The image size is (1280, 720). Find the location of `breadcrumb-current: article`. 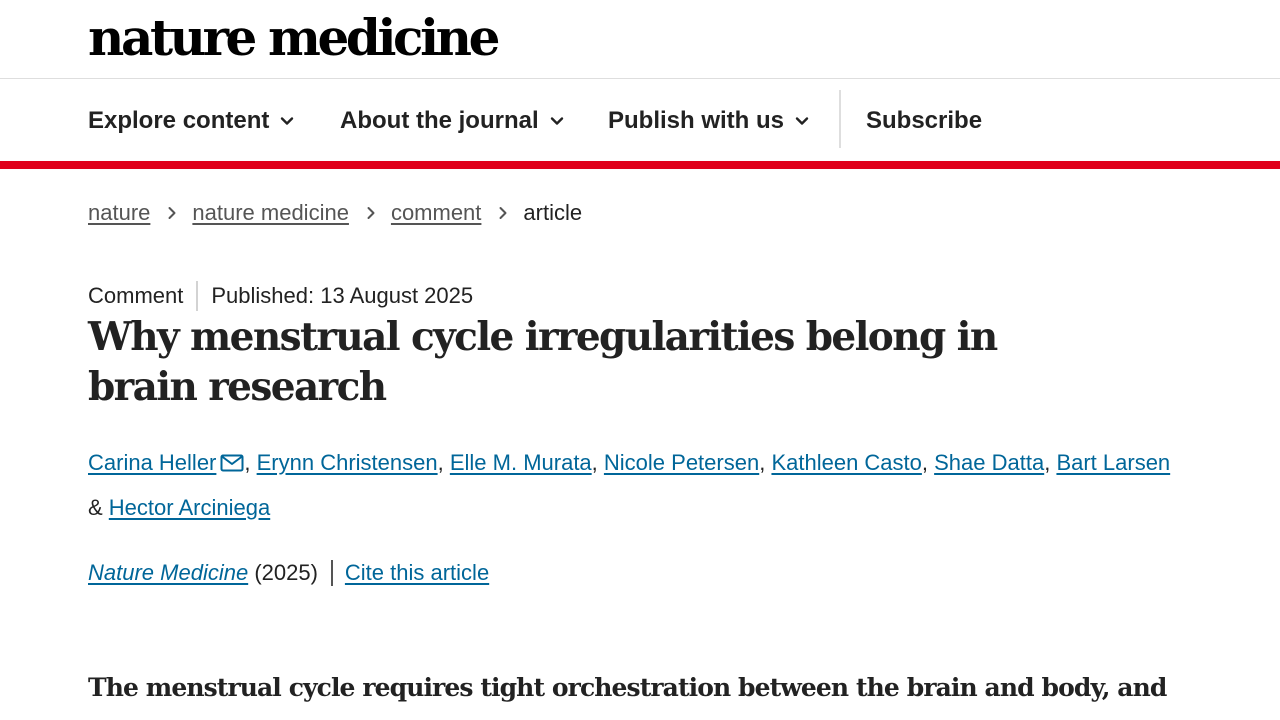

breadcrumb-current: article is located at coordinates (553, 212).